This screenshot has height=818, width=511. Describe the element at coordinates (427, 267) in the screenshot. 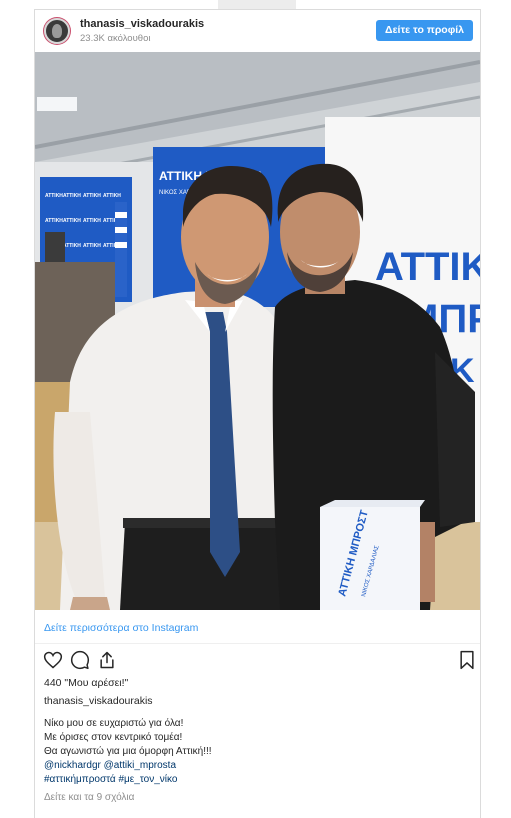

I see `banner-right-text: ΑΤΤΙΚ` at that location.